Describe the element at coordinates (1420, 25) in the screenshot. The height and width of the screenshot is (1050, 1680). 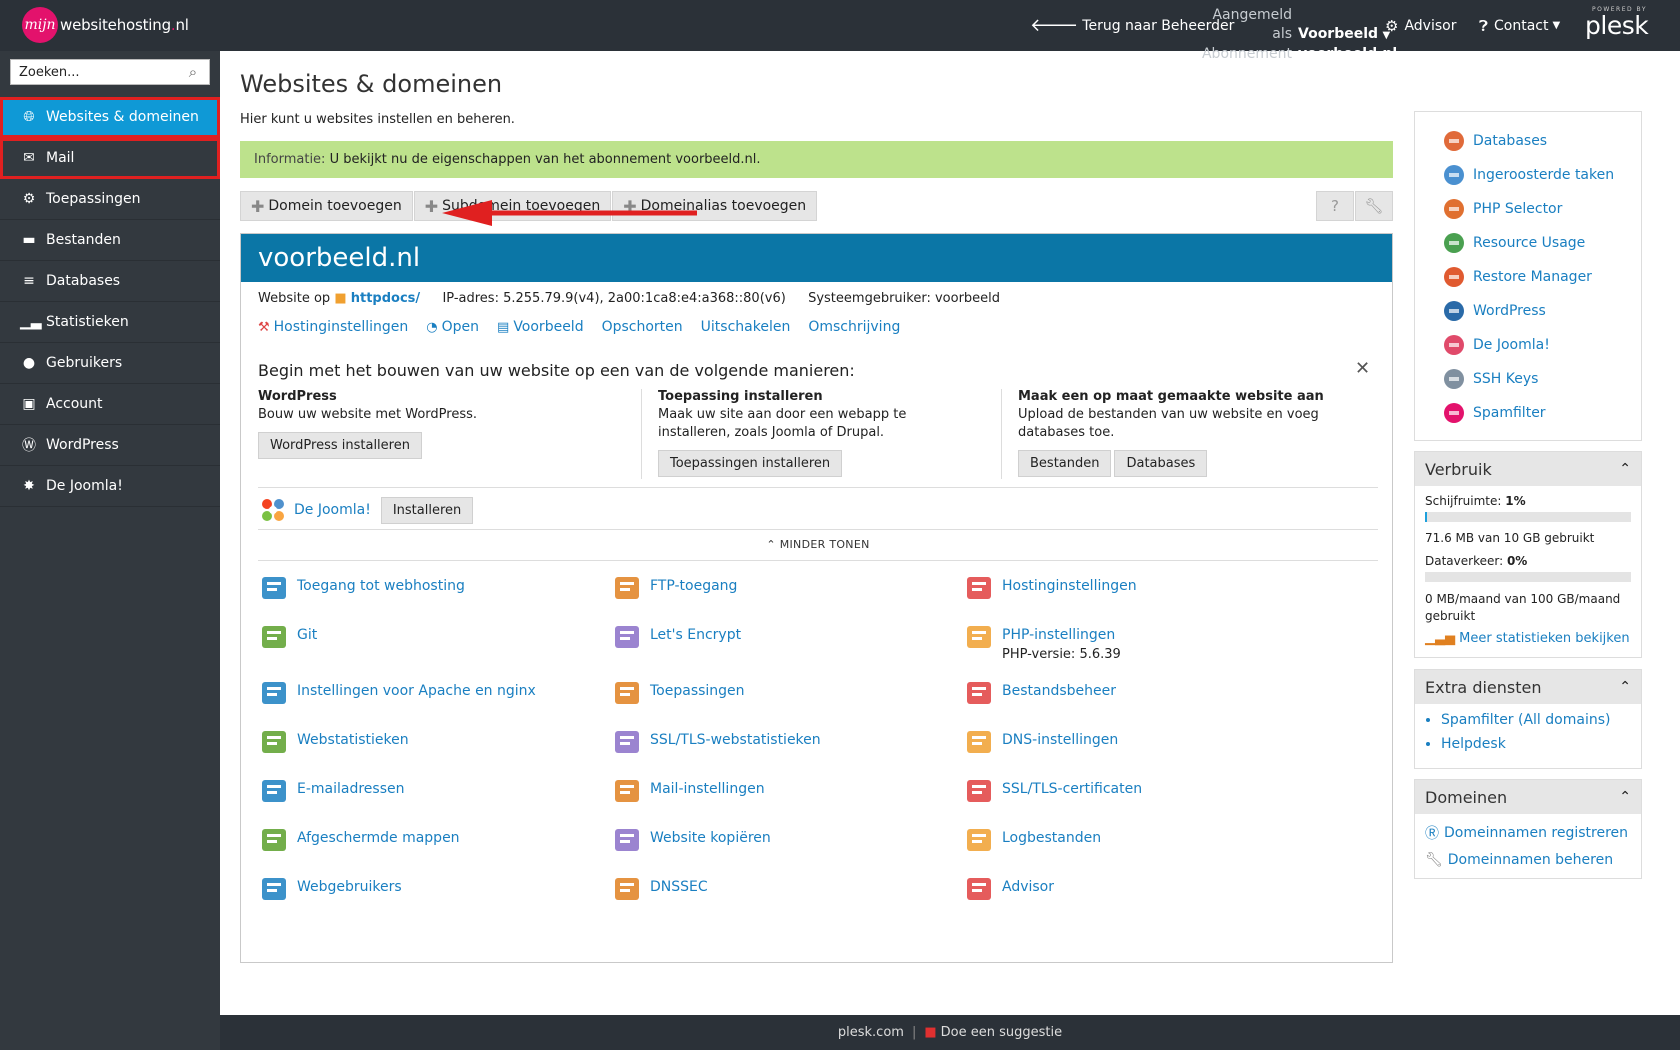
I see `advisor-link: ⚙ Advisor` at that location.